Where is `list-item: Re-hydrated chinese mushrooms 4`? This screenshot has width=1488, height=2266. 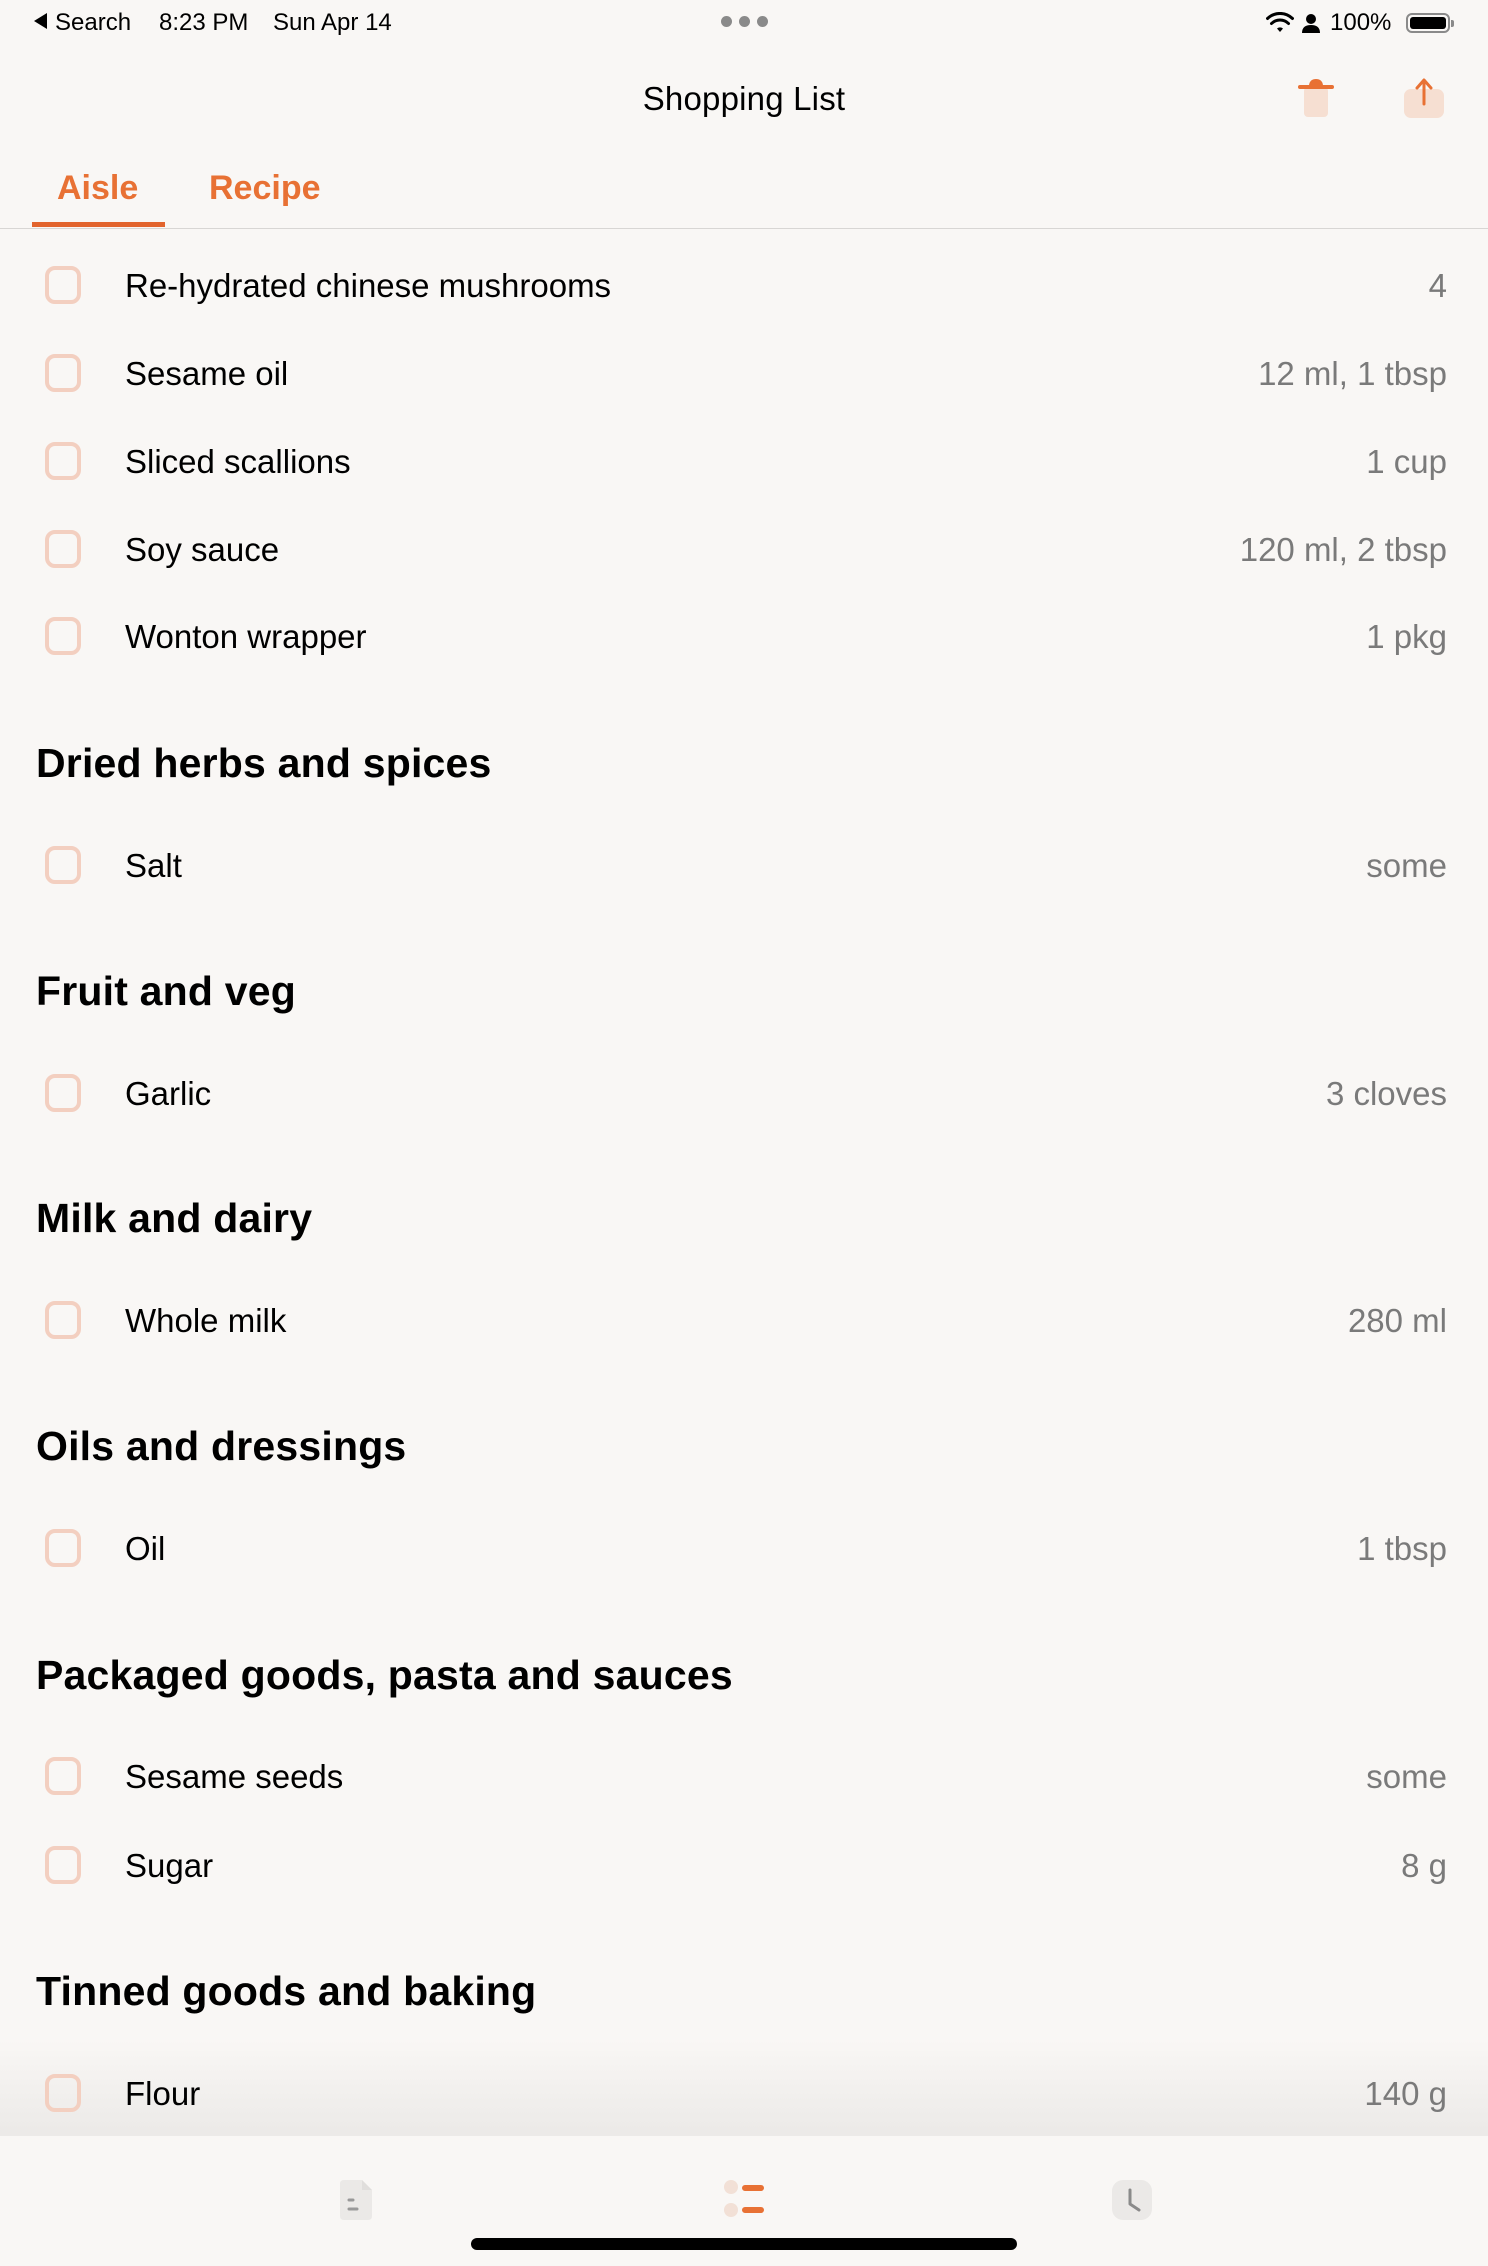 list-item: Re-hydrated chinese mushrooms 4 is located at coordinates (744, 286).